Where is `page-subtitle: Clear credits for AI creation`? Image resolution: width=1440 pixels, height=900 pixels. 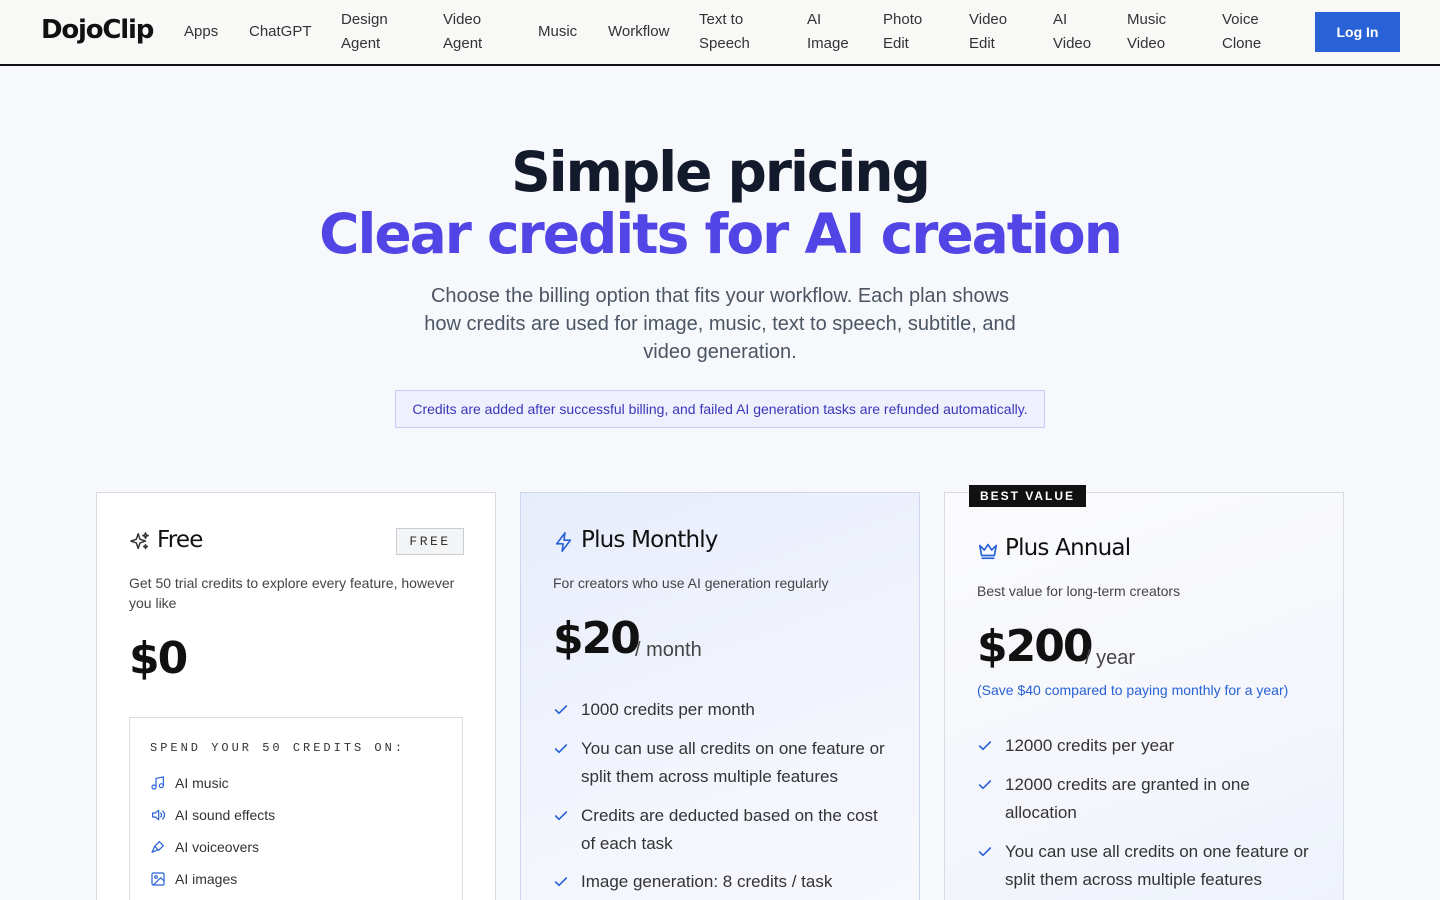 page-subtitle: Clear credits for AI creation is located at coordinates (721, 234).